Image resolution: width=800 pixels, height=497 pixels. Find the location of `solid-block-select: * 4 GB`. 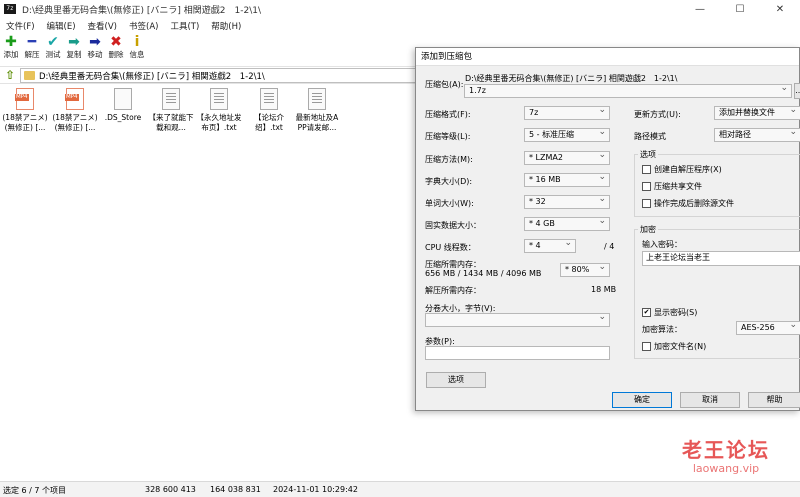

solid-block-select: * 4 GB is located at coordinates (567, 224).